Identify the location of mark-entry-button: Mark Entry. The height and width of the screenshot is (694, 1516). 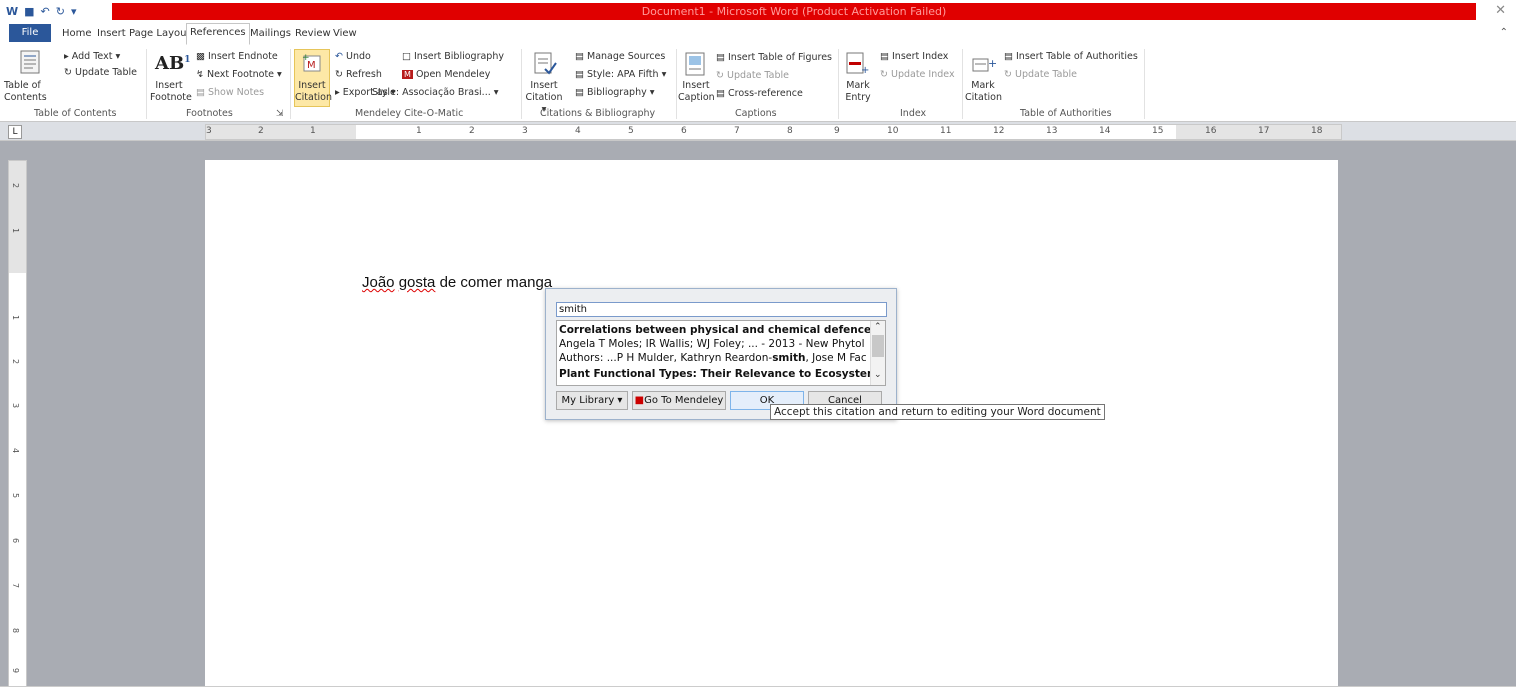
(858, 92).